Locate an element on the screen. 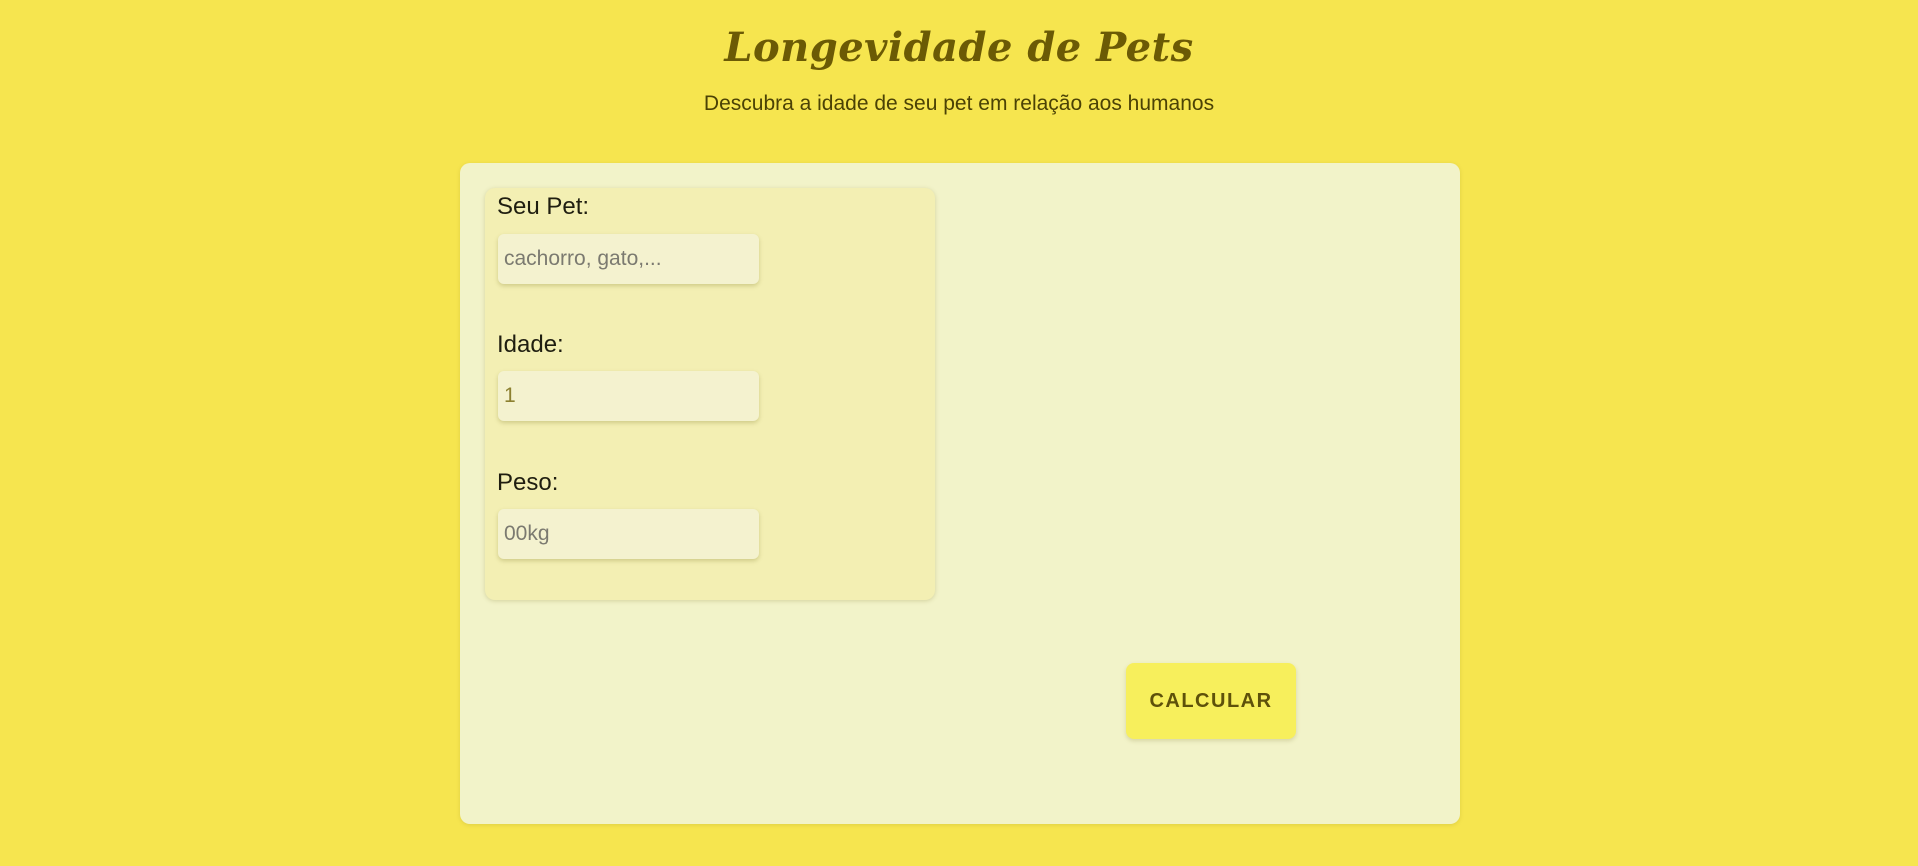  pet-type-label: Seu Pet: is located at coordinates (543, 206).